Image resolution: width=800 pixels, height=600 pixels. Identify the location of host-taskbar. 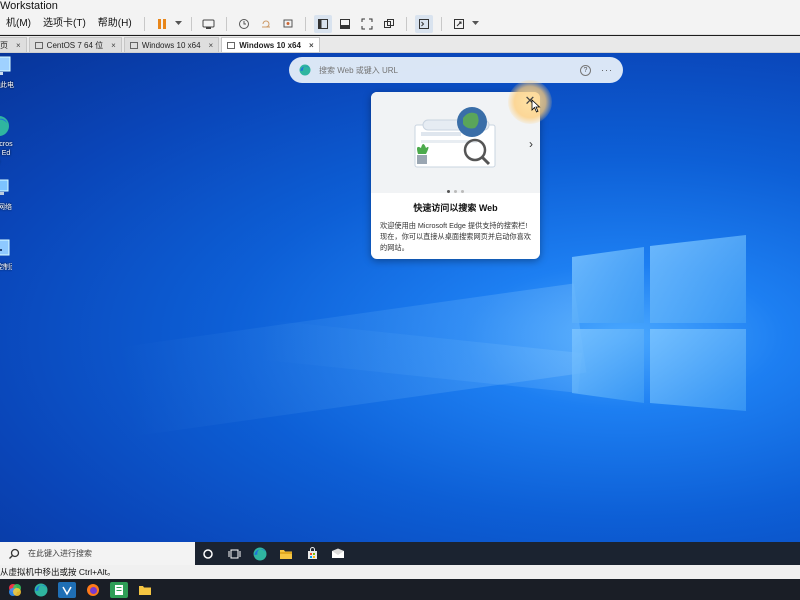
(400, 589).